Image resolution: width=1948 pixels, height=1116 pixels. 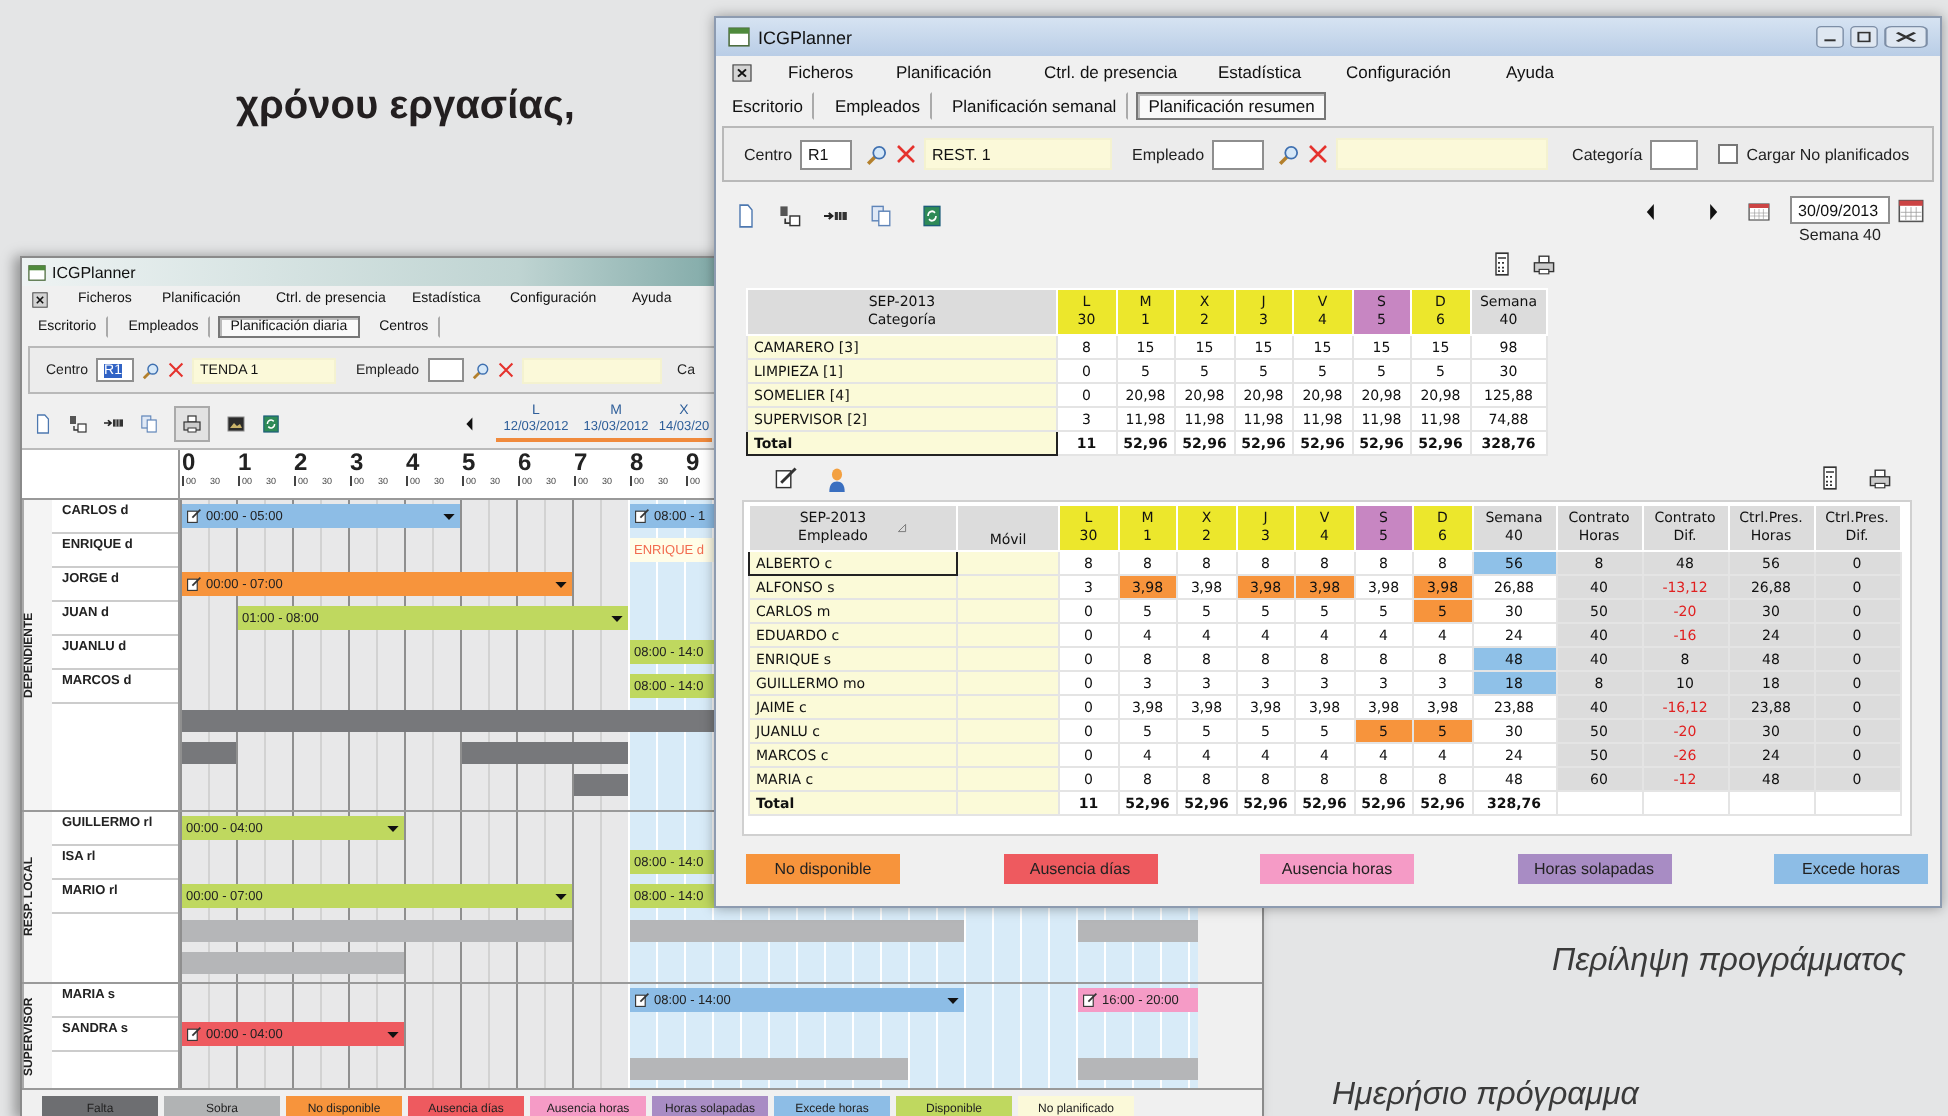 I want to click on caption: Ημερήσιο πρόγραμμα, so click(x=1485, y=1096).